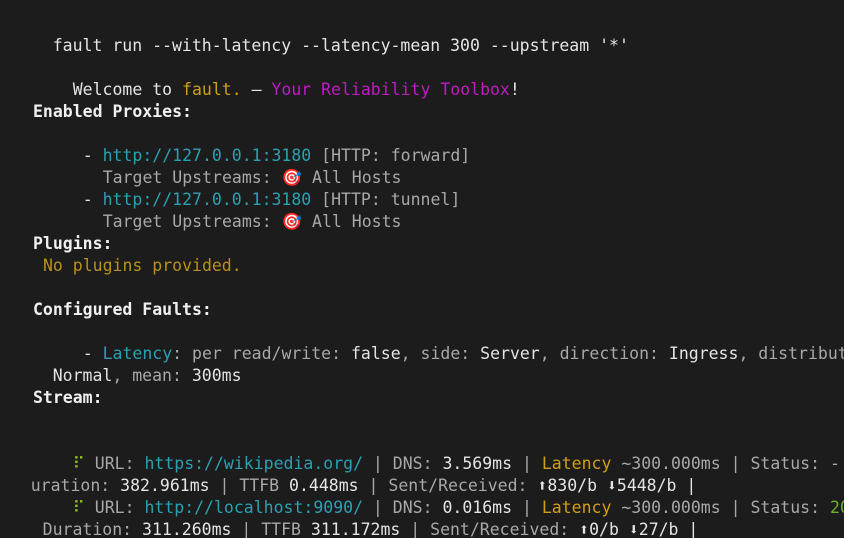 Image resolution: width=844 pixels, height=538 pixels. What do you see at coordinates (834, 463) in the screenshot?
I see `status-value: -` at bounding box center [834, 463].